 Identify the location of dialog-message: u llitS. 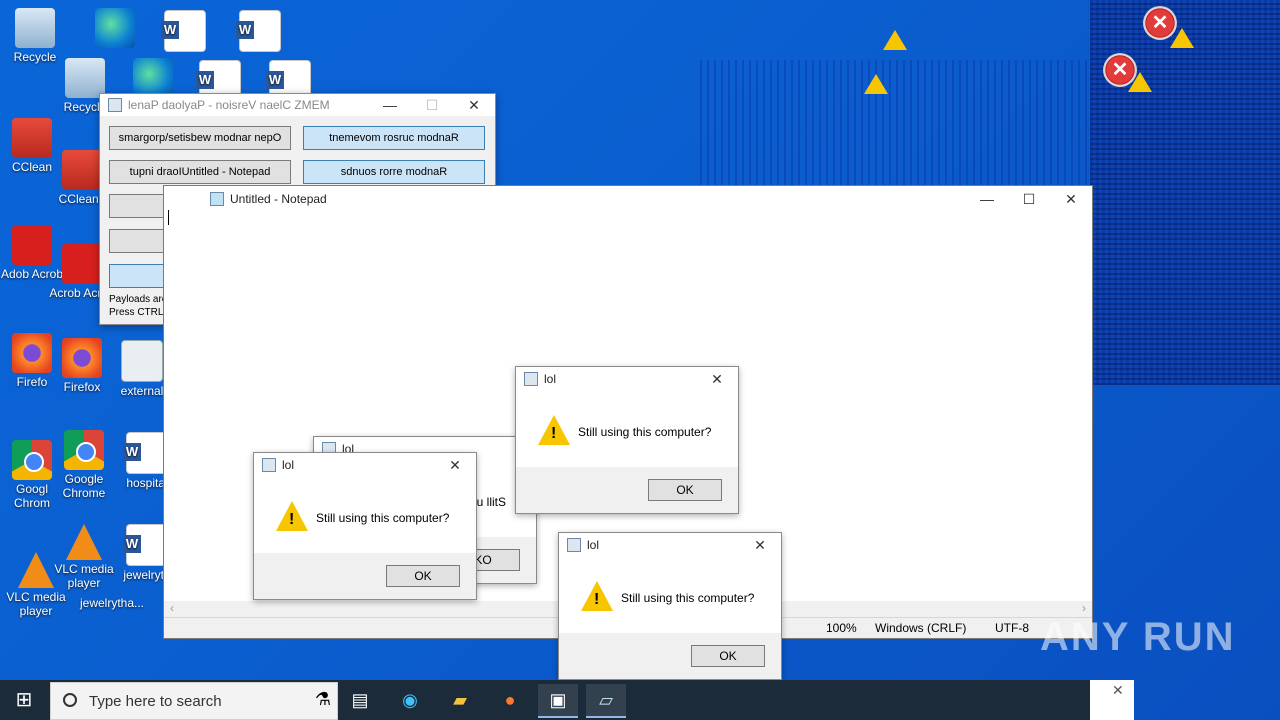
(491, 502).